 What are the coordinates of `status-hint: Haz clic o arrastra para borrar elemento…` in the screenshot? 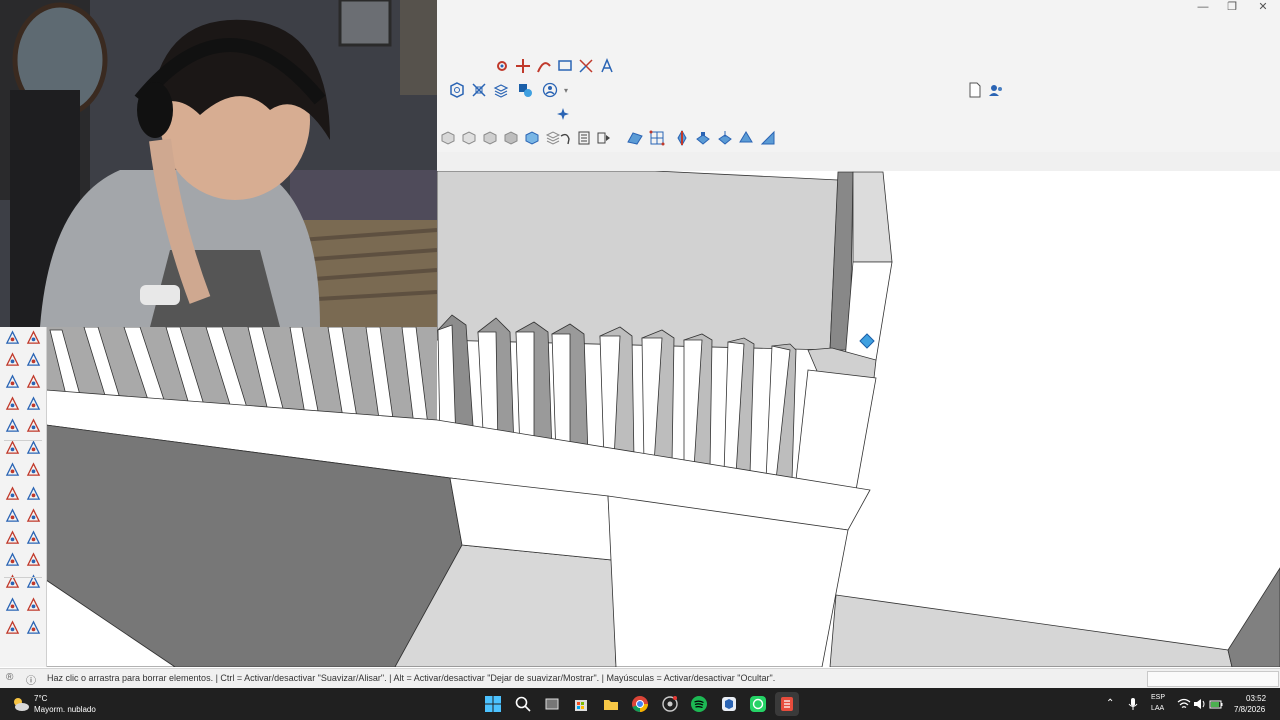 It's located at (411, 678).